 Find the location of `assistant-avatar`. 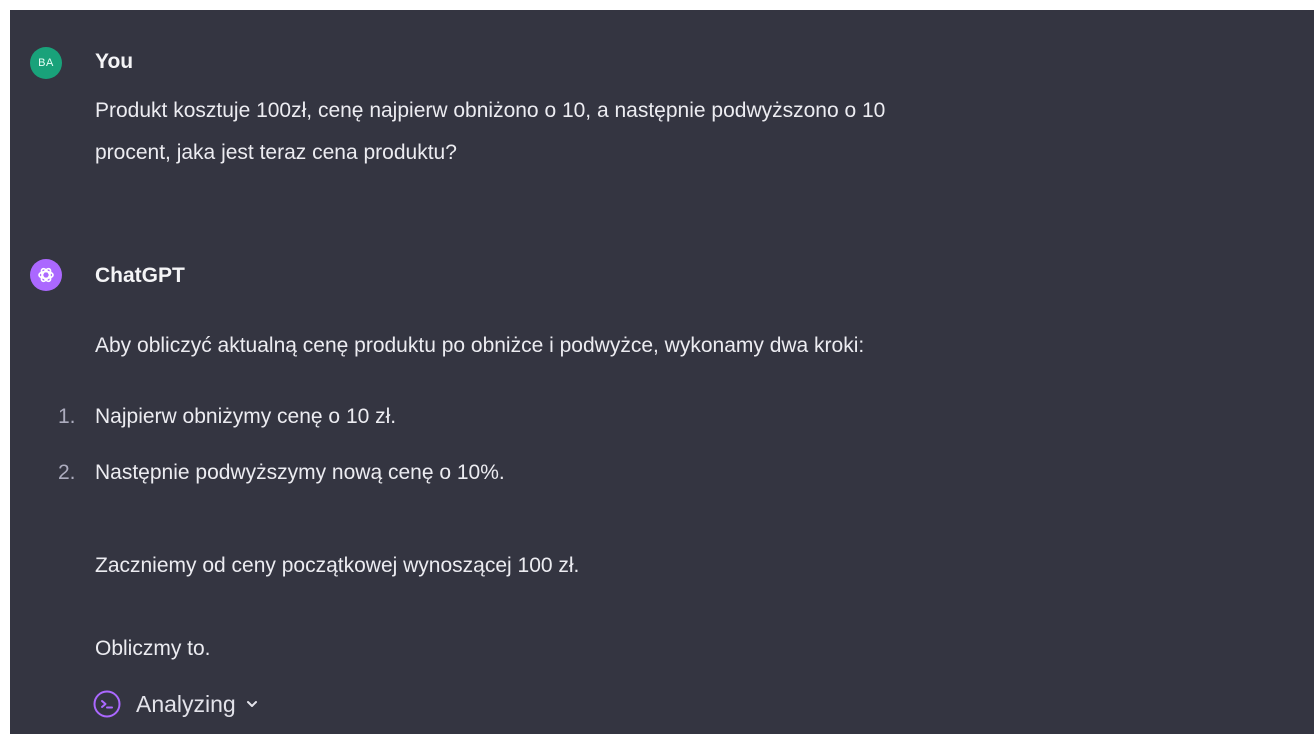

assistant-avatar is located at coordinates (46, 275).